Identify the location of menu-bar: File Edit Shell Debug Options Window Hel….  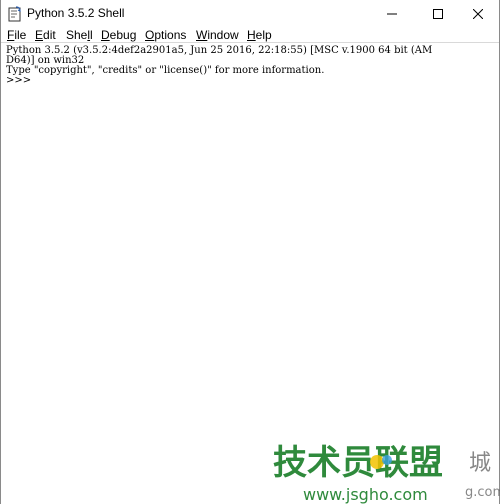
(250, 35).